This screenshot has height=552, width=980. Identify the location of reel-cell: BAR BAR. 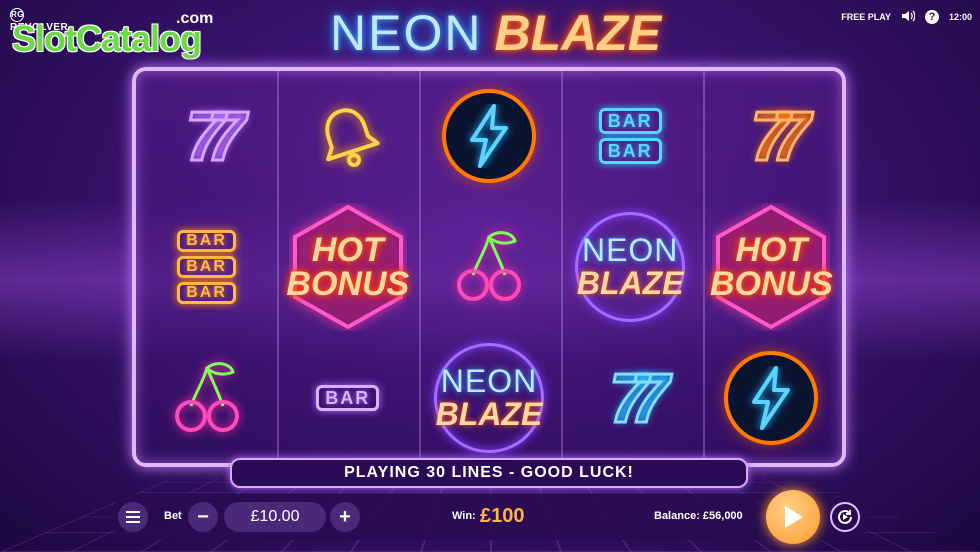
(630, 136).